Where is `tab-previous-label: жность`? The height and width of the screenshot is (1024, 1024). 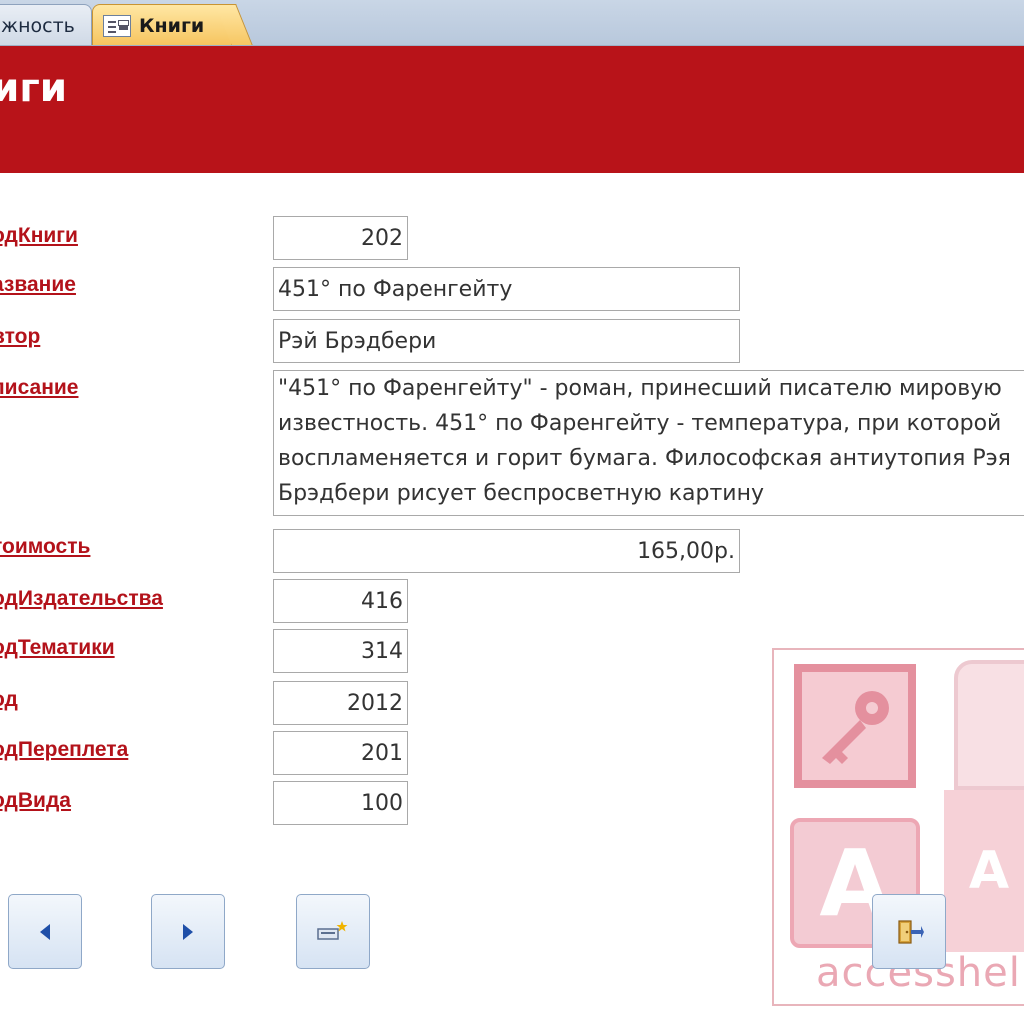 tab-previous-label: жность is located at coordinates (38, 25).